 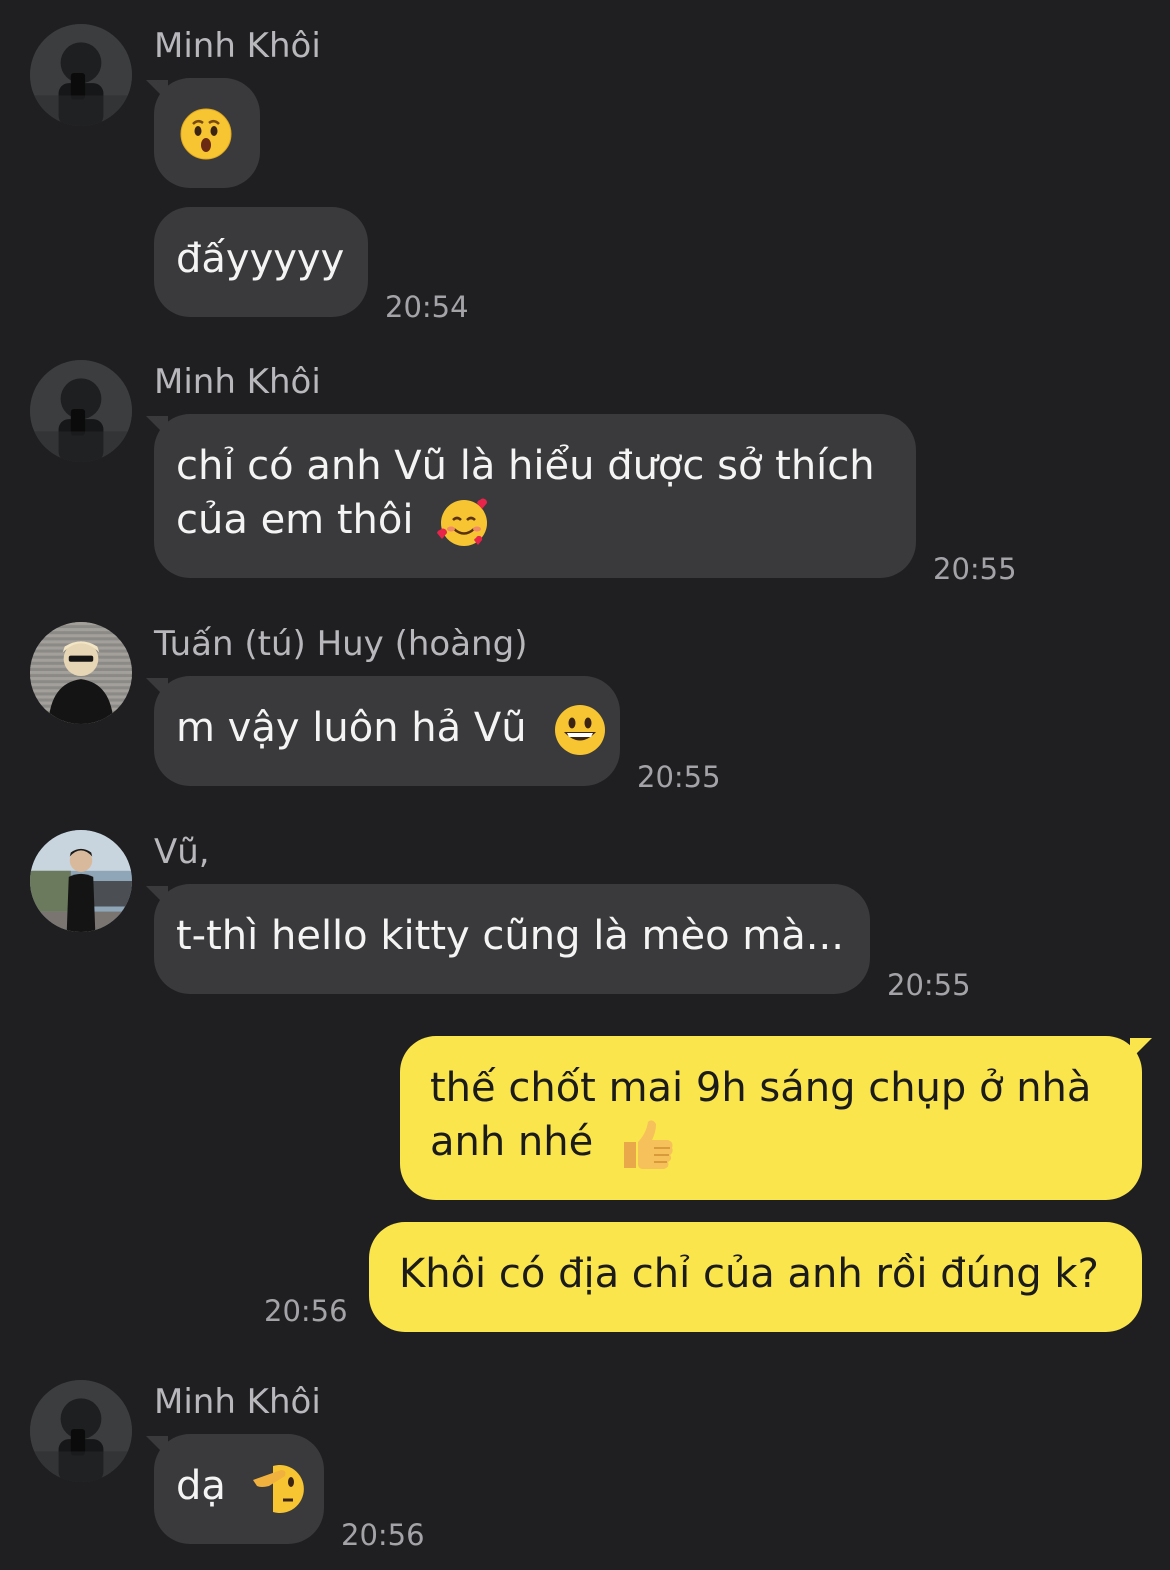 What do you see at coordinates (341, 644) in the screenshot?
I see `sender-name: Tuấn (tú) Huy (hoàng)` at bounding box center [341, 644].